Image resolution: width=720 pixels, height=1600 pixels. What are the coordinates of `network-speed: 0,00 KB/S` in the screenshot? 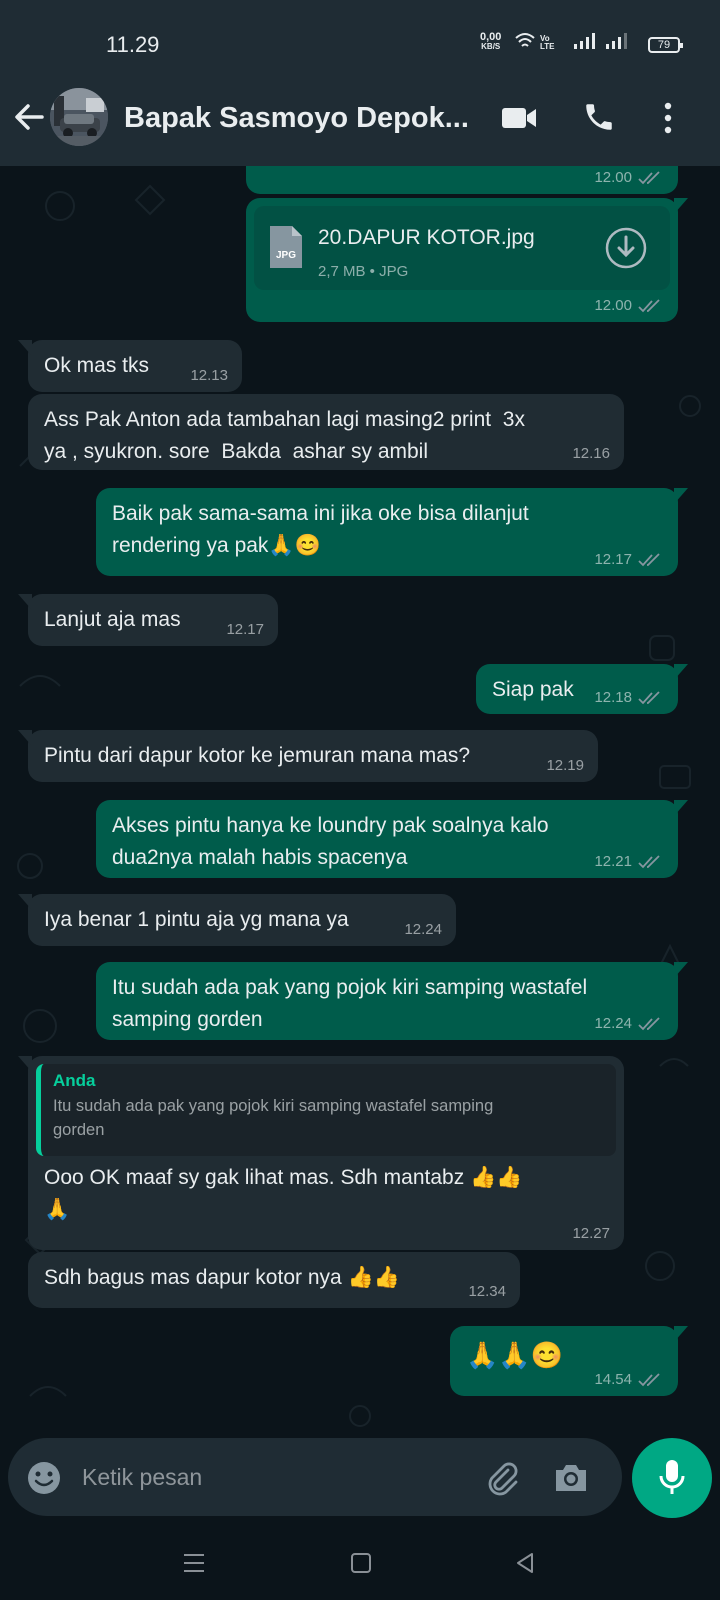 It's located at (490, 42).